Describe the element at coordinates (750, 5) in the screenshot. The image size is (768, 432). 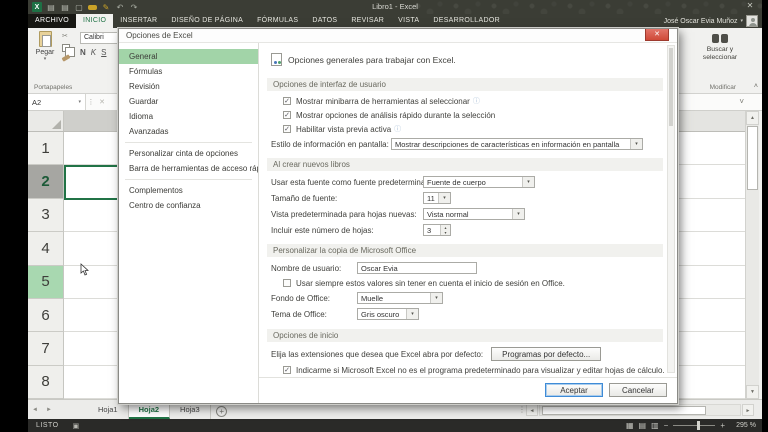
I see `window-close-icon: ✕` at that location.